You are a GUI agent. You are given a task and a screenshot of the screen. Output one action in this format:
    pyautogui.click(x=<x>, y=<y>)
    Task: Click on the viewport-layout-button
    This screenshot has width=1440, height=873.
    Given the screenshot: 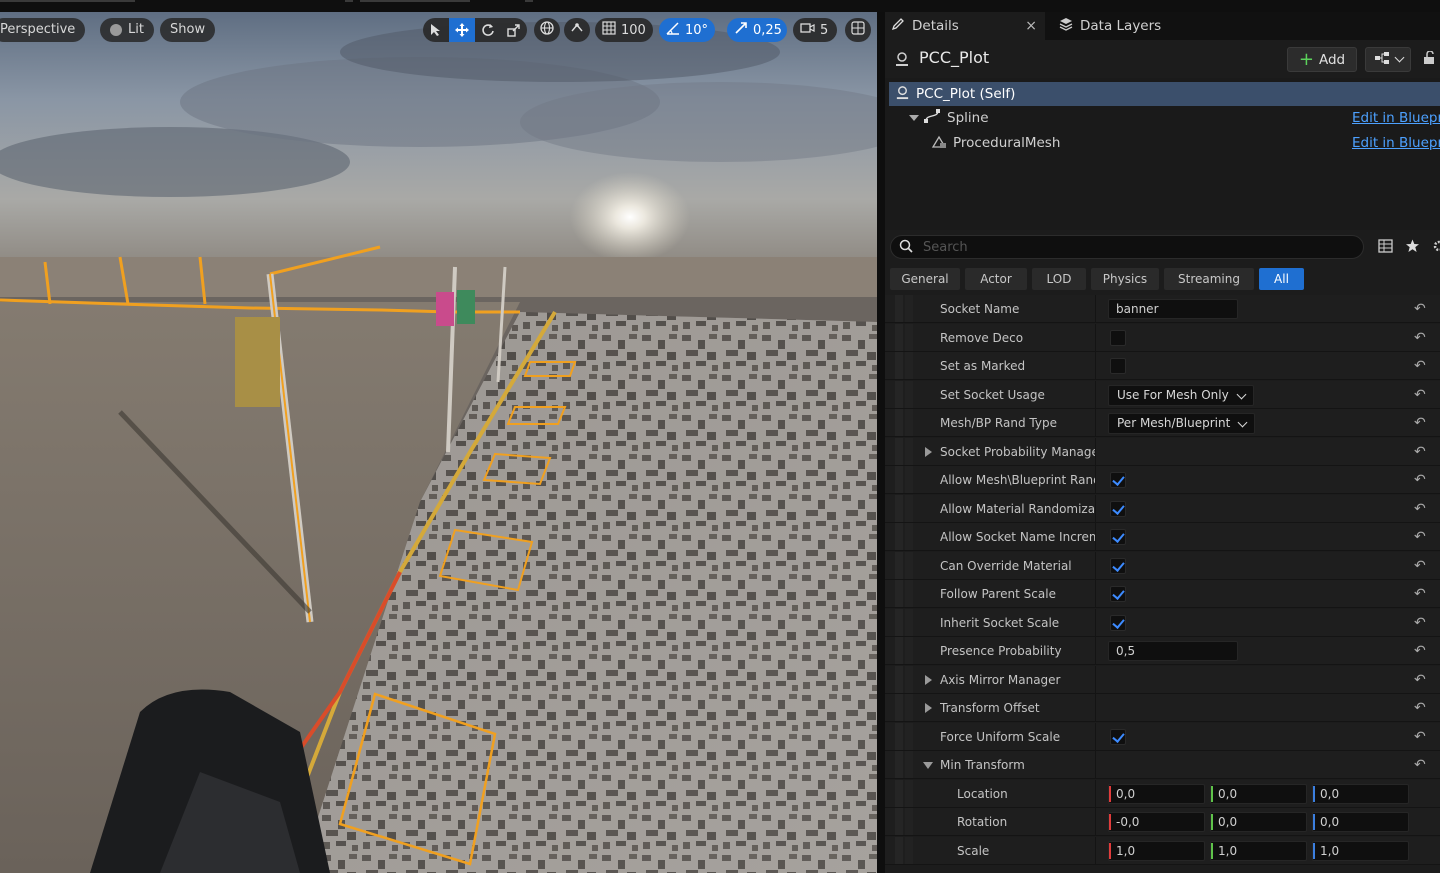 What is the action you would take?
    pyautogui.click(x=858, y=30)
    